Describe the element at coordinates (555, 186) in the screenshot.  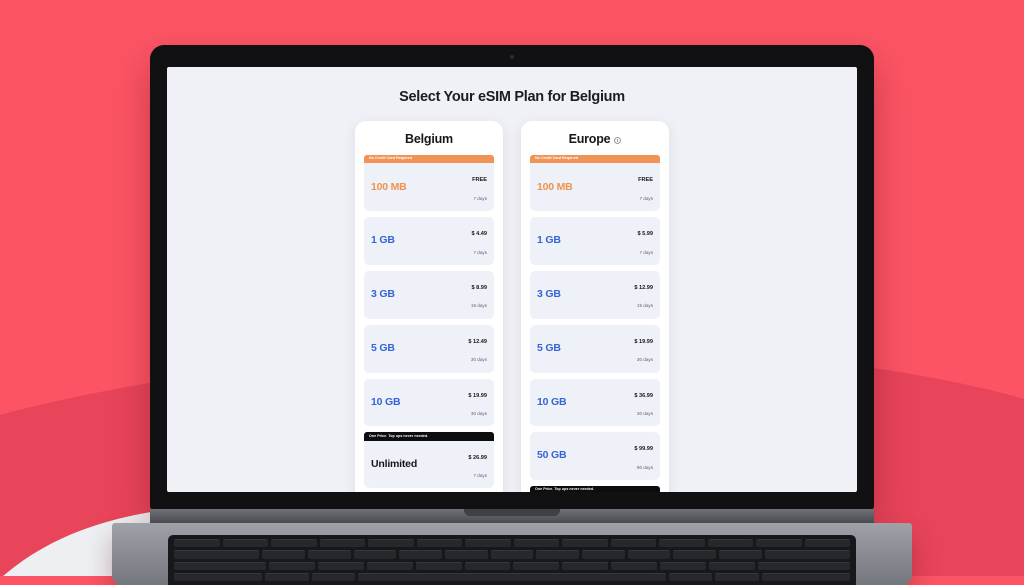
I see `plan-data-amount: 100 MB` at that location.